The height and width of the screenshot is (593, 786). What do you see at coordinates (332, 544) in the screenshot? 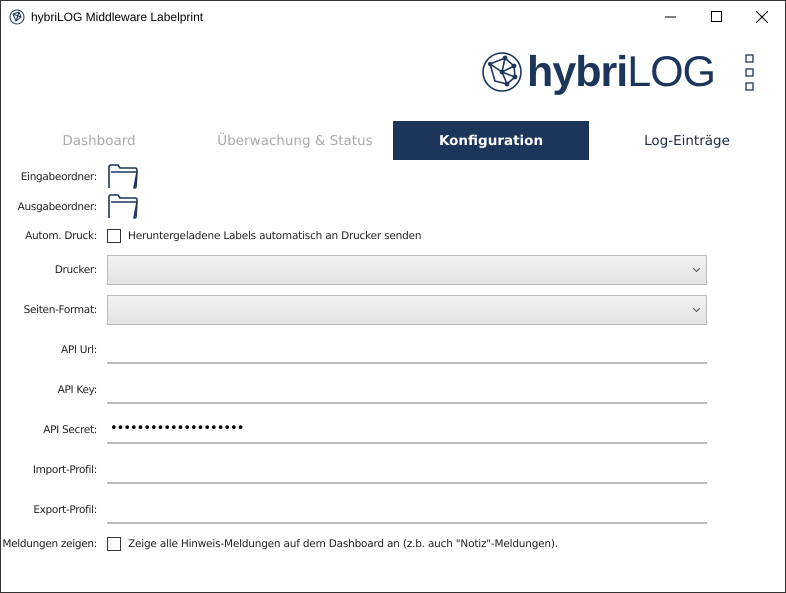
I see `checkbox: Zeige alle Hinweis-Meldungen auf dem Dashboard an (z.b. auch "Notiz"-Meldungen).` at bounding box center [332, 544].